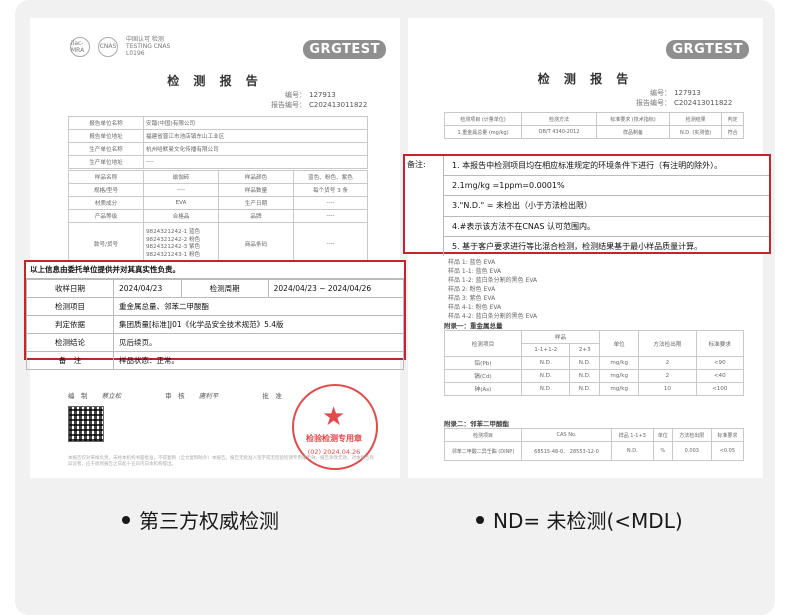  I want to click on note-item: 5. 基于客户要求进行等比混合检测，检测结果基于最小样品质量计算。, so click(606, 246).